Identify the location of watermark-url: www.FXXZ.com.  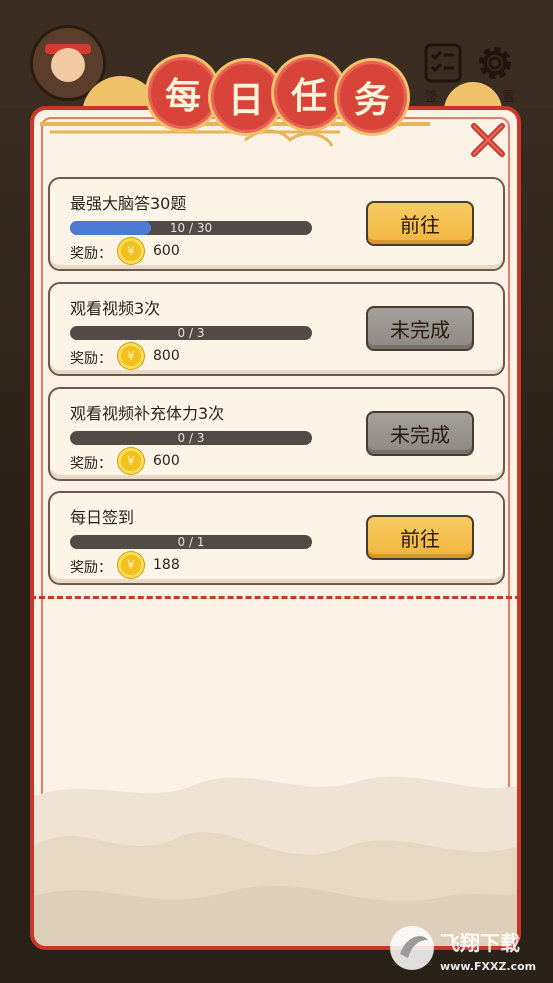
(488, 966).